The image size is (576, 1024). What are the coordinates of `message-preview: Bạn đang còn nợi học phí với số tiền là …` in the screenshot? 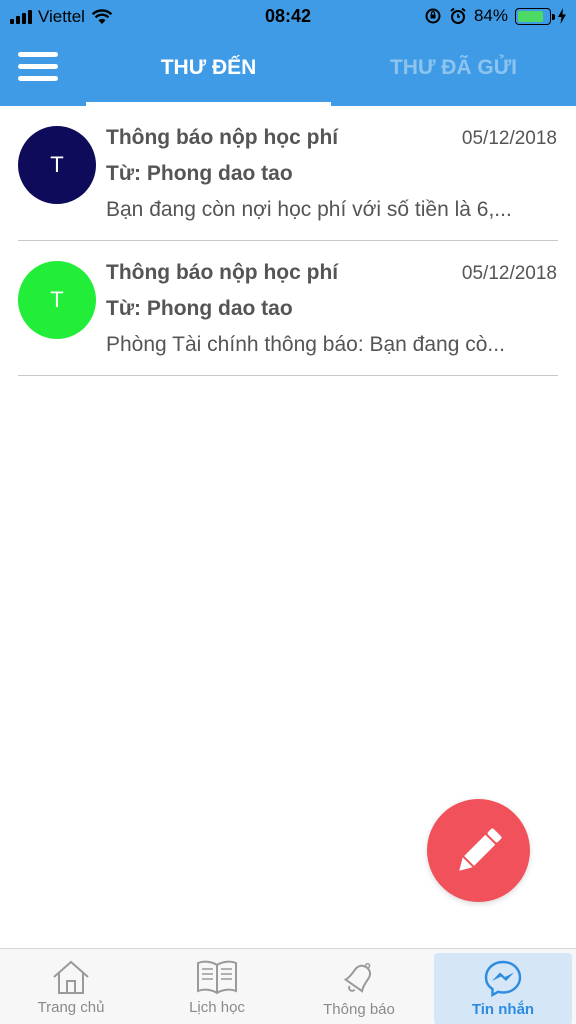 It's located at (309, 209).